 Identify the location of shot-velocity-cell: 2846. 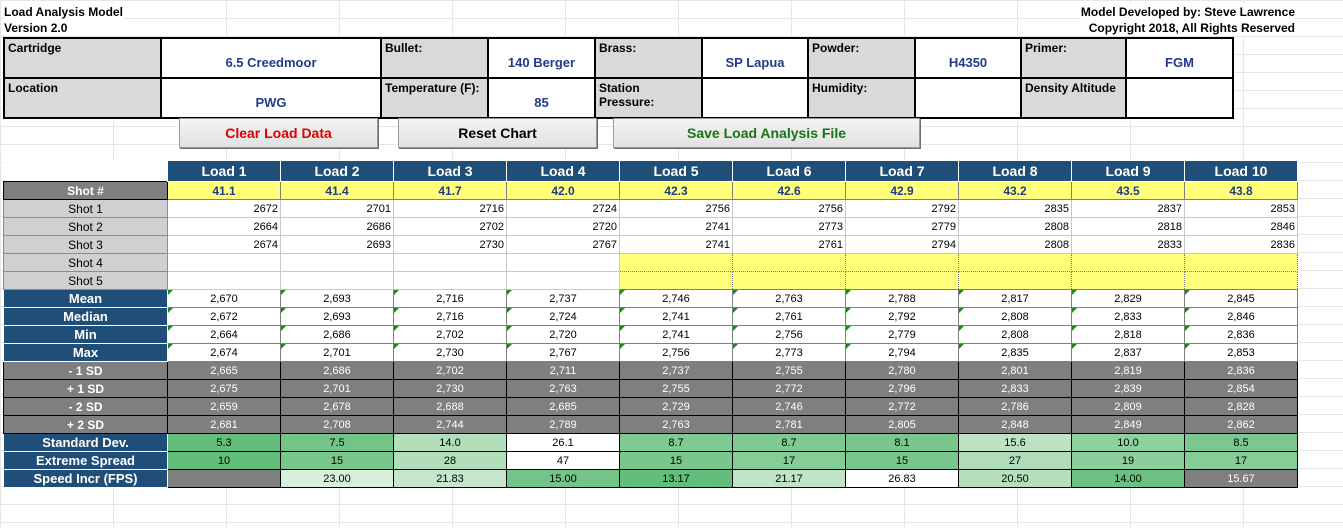
(1241, 226).